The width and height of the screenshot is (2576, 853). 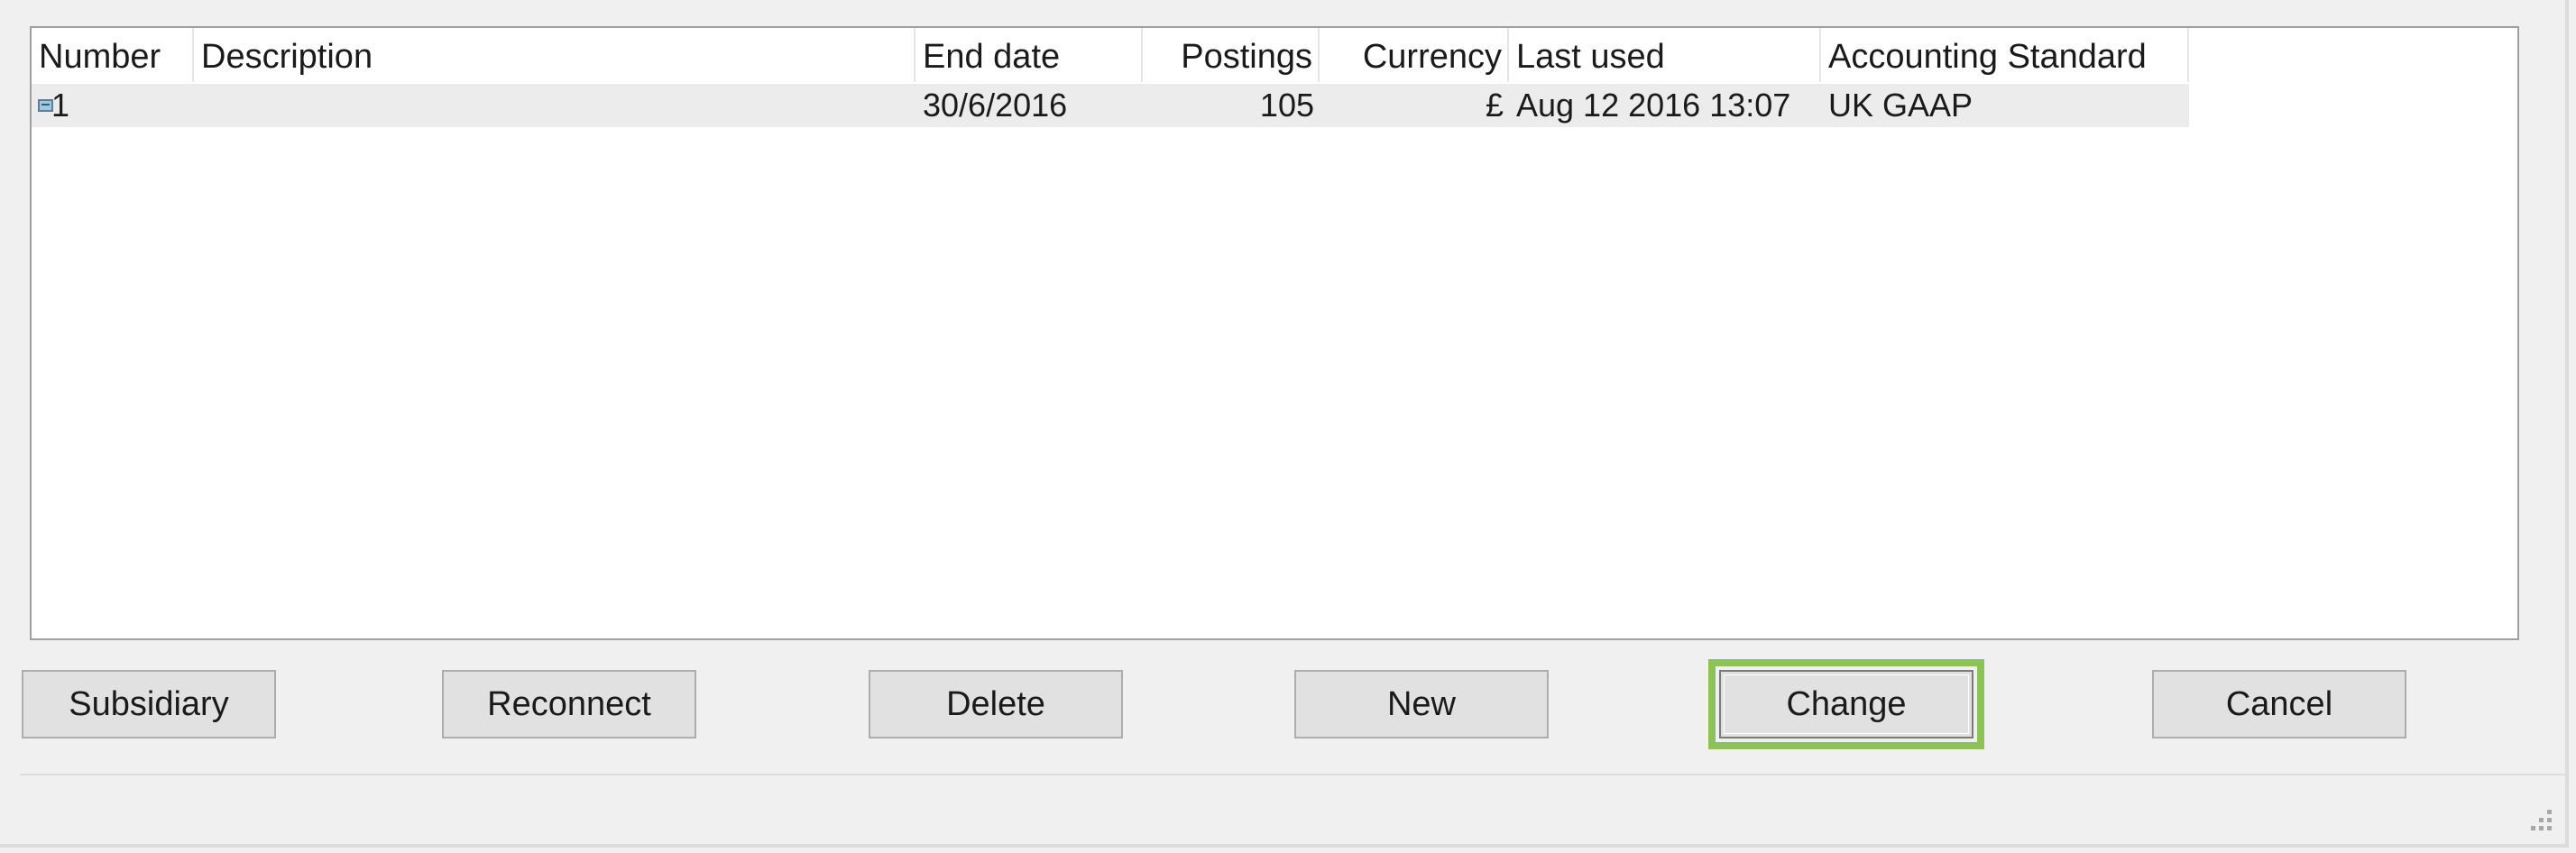 I want to click on cell-postings: 105, so click(x=1287, y=105).